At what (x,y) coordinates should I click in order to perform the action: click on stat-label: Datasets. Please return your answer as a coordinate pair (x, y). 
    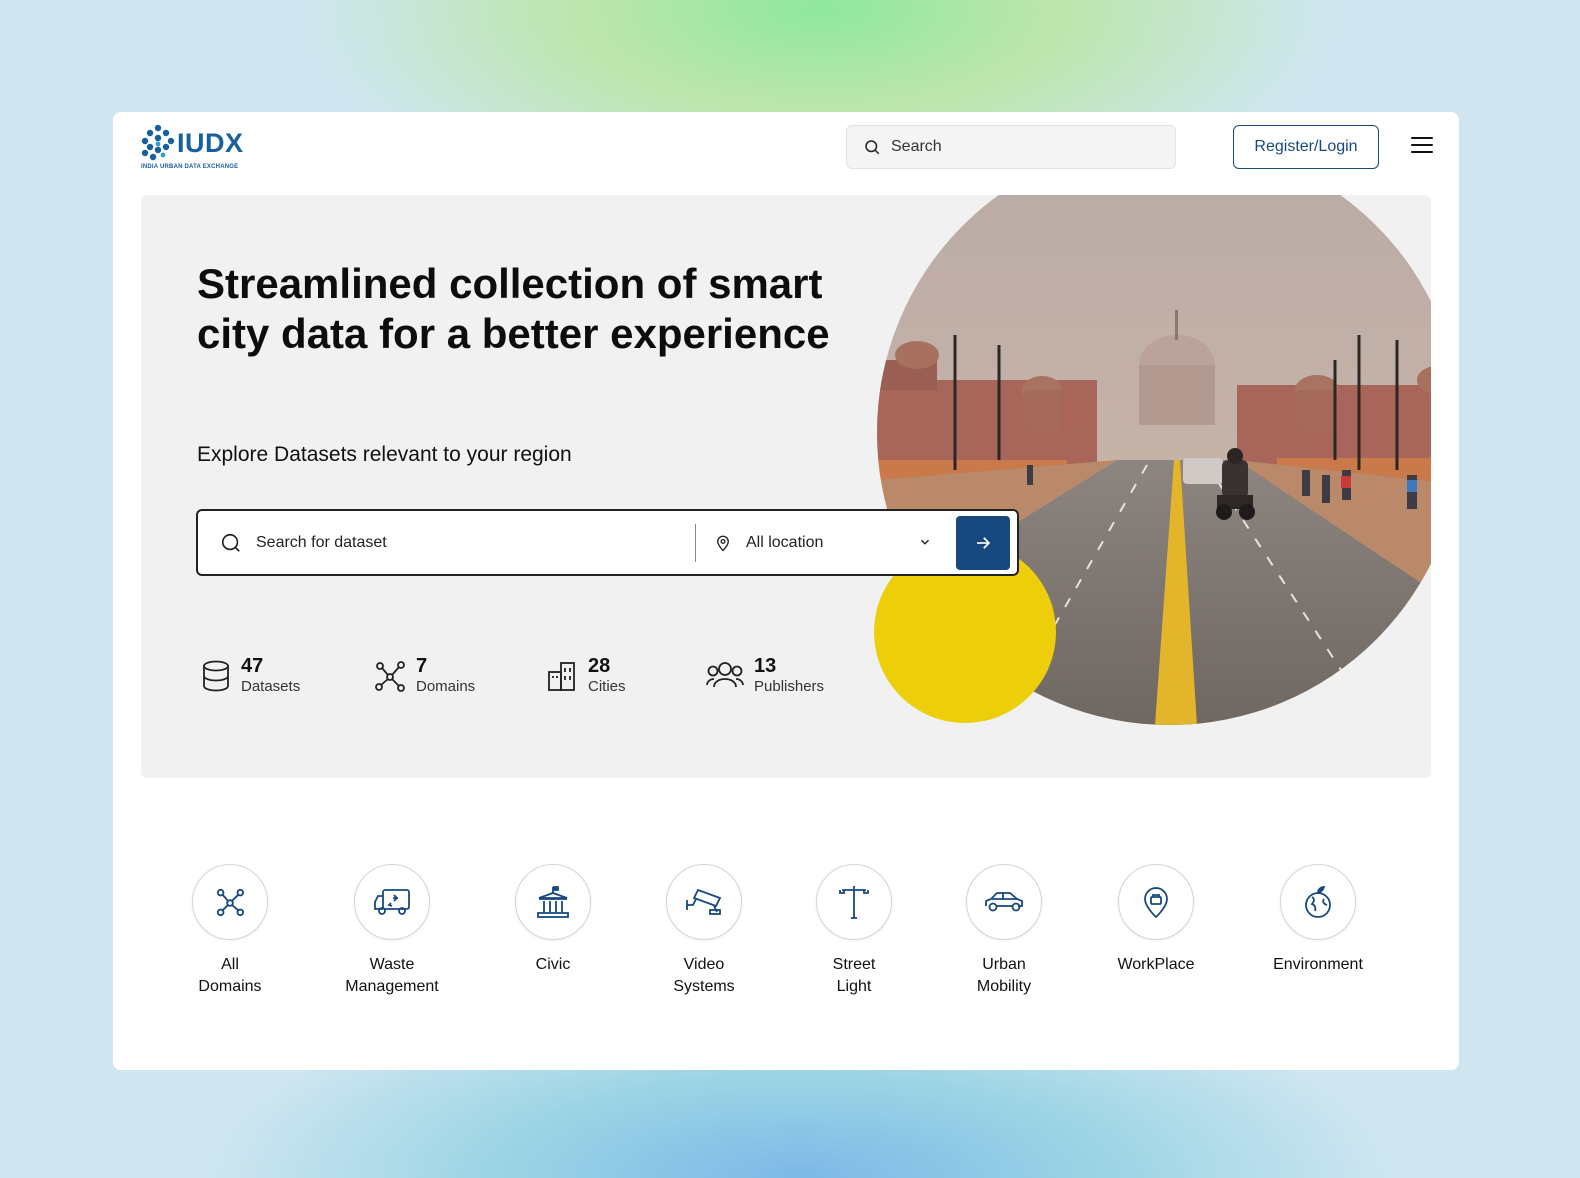
    Looking at the image, I should click on (271, 686).